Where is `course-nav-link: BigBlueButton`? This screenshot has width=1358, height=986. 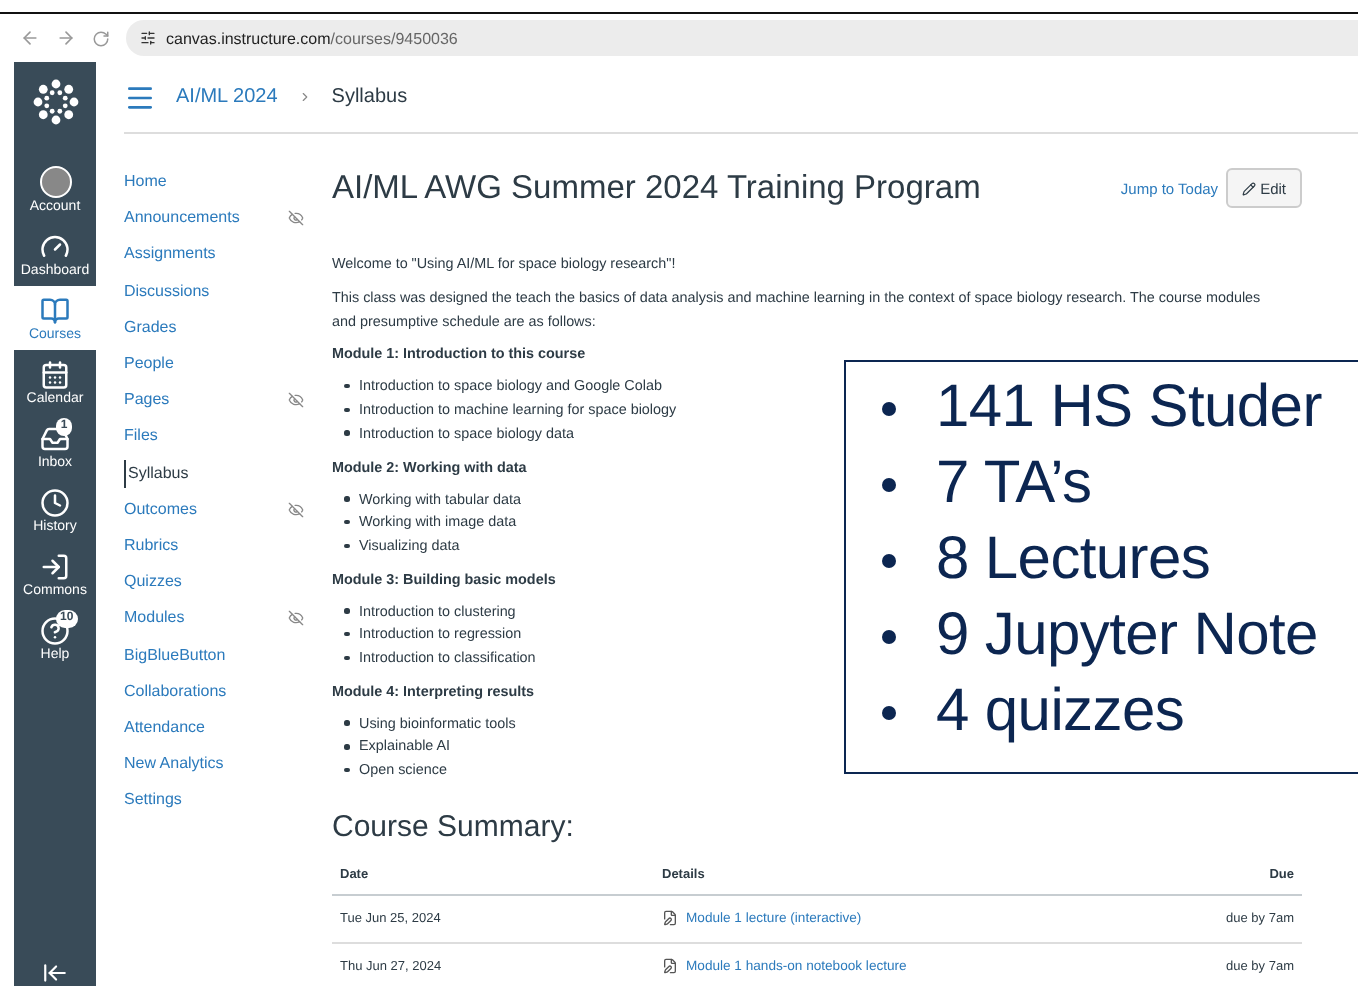
course-nav-link: BigBlueButton is located at coordinates (175, 655).